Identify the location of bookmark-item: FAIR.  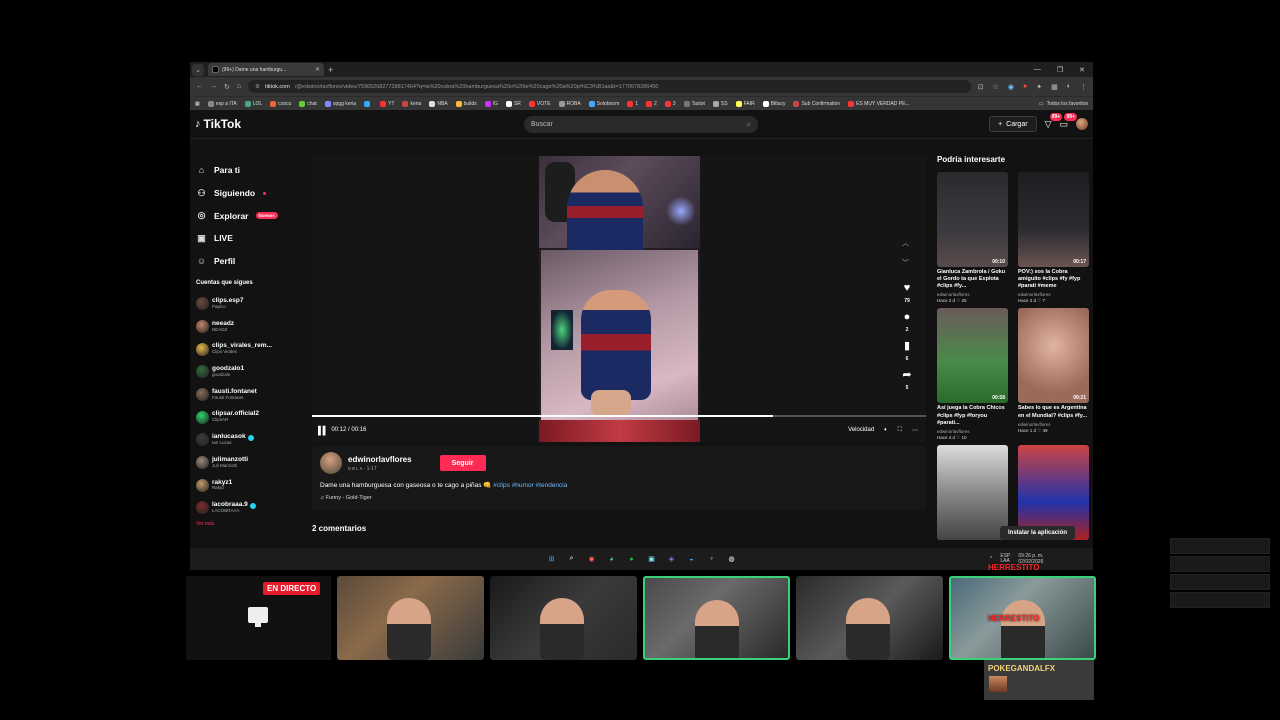
(745, 103).